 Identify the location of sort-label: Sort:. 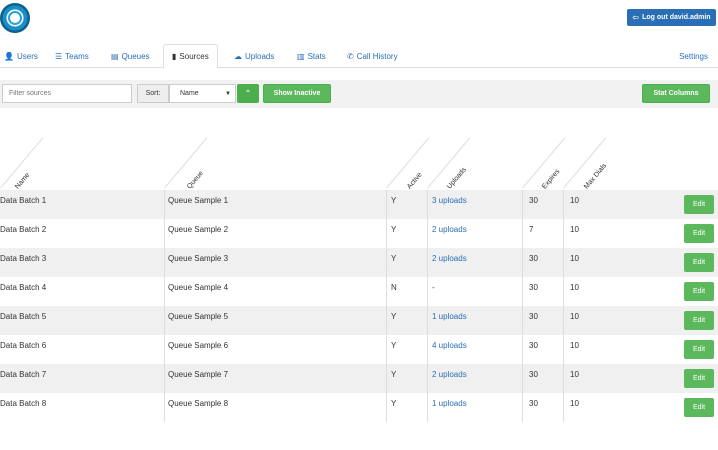
(153, 93).